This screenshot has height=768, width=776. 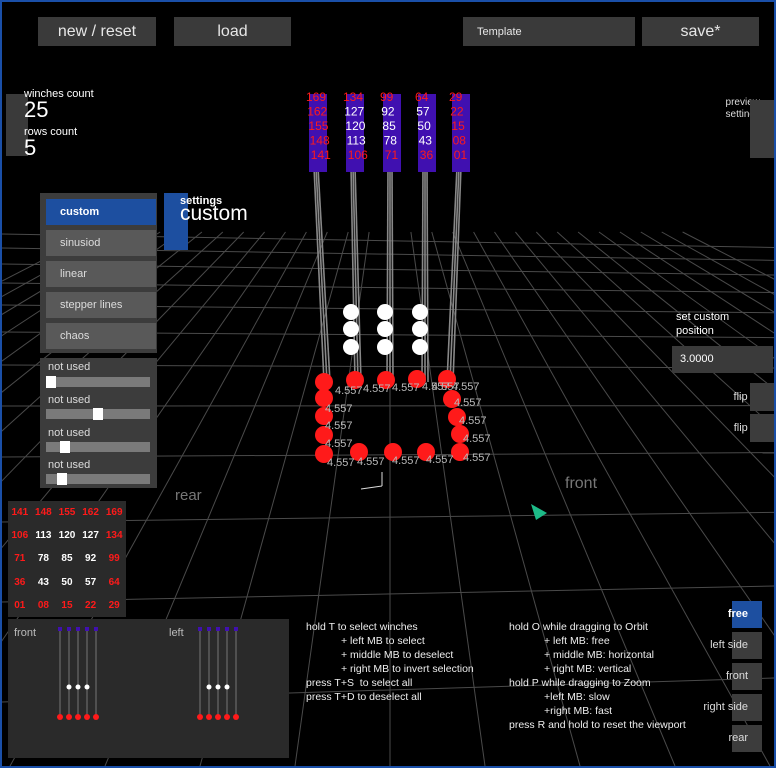 What do you see at coordinates (101, 336) in the screenshot?
I see `mode-item-chaos: chaos` at bounding box center [101, 336].